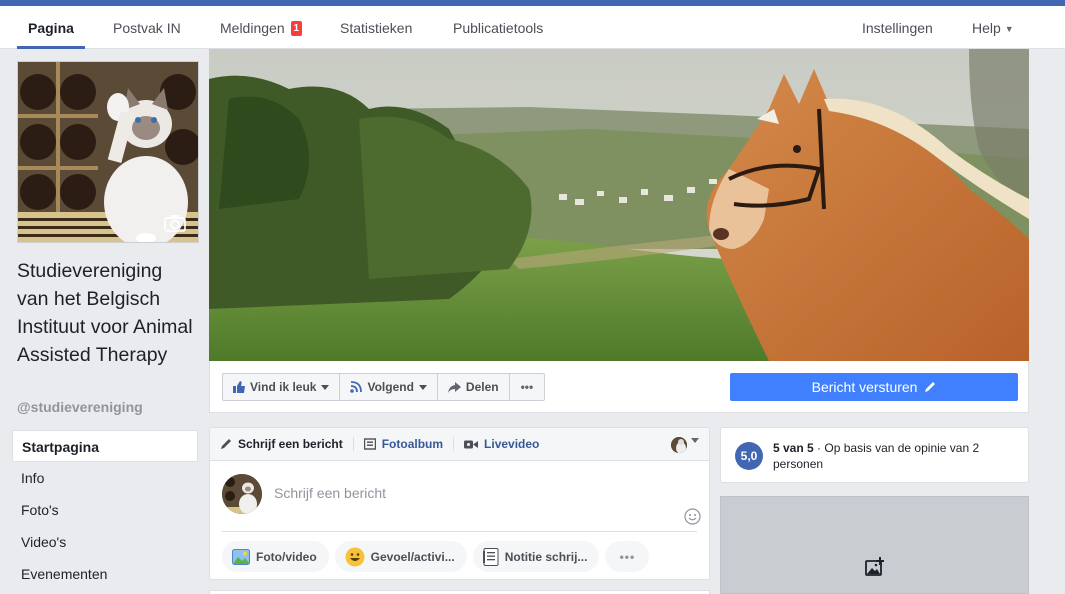 This screenshot has height=594, width=1065. What do you see at coordinates (490, 556) in the screenshot?
I see `note-icon` at bounding box center [490, 556].